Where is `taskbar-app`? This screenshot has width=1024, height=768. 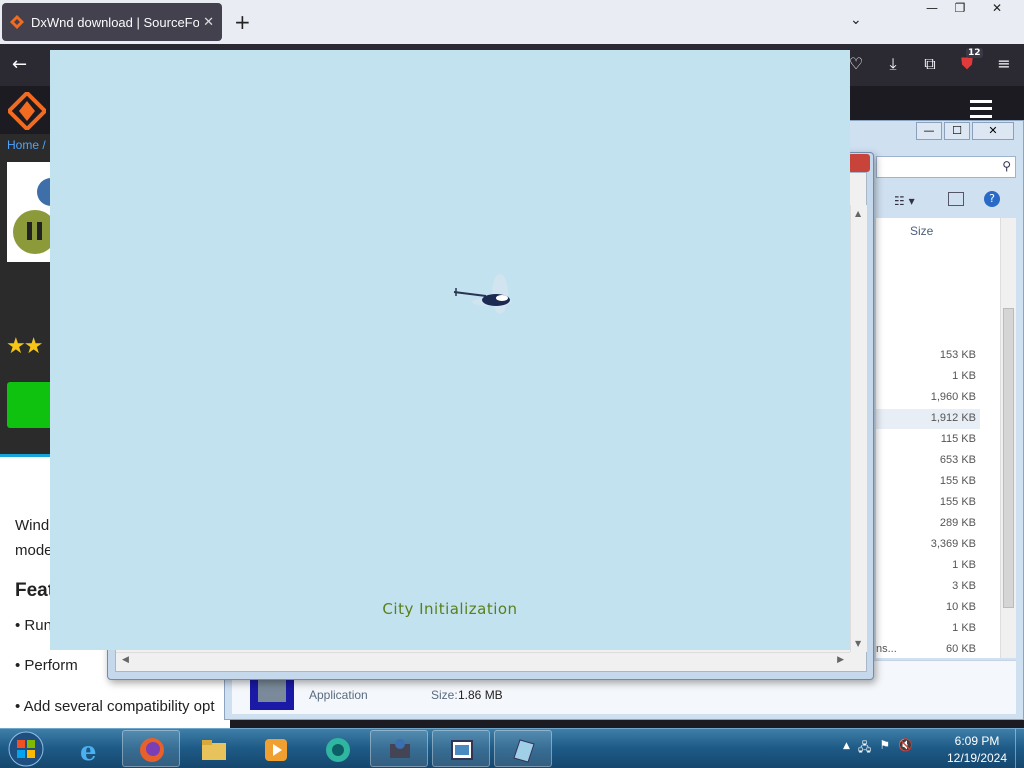
taskbar-app is located at coordinates (337, 748).